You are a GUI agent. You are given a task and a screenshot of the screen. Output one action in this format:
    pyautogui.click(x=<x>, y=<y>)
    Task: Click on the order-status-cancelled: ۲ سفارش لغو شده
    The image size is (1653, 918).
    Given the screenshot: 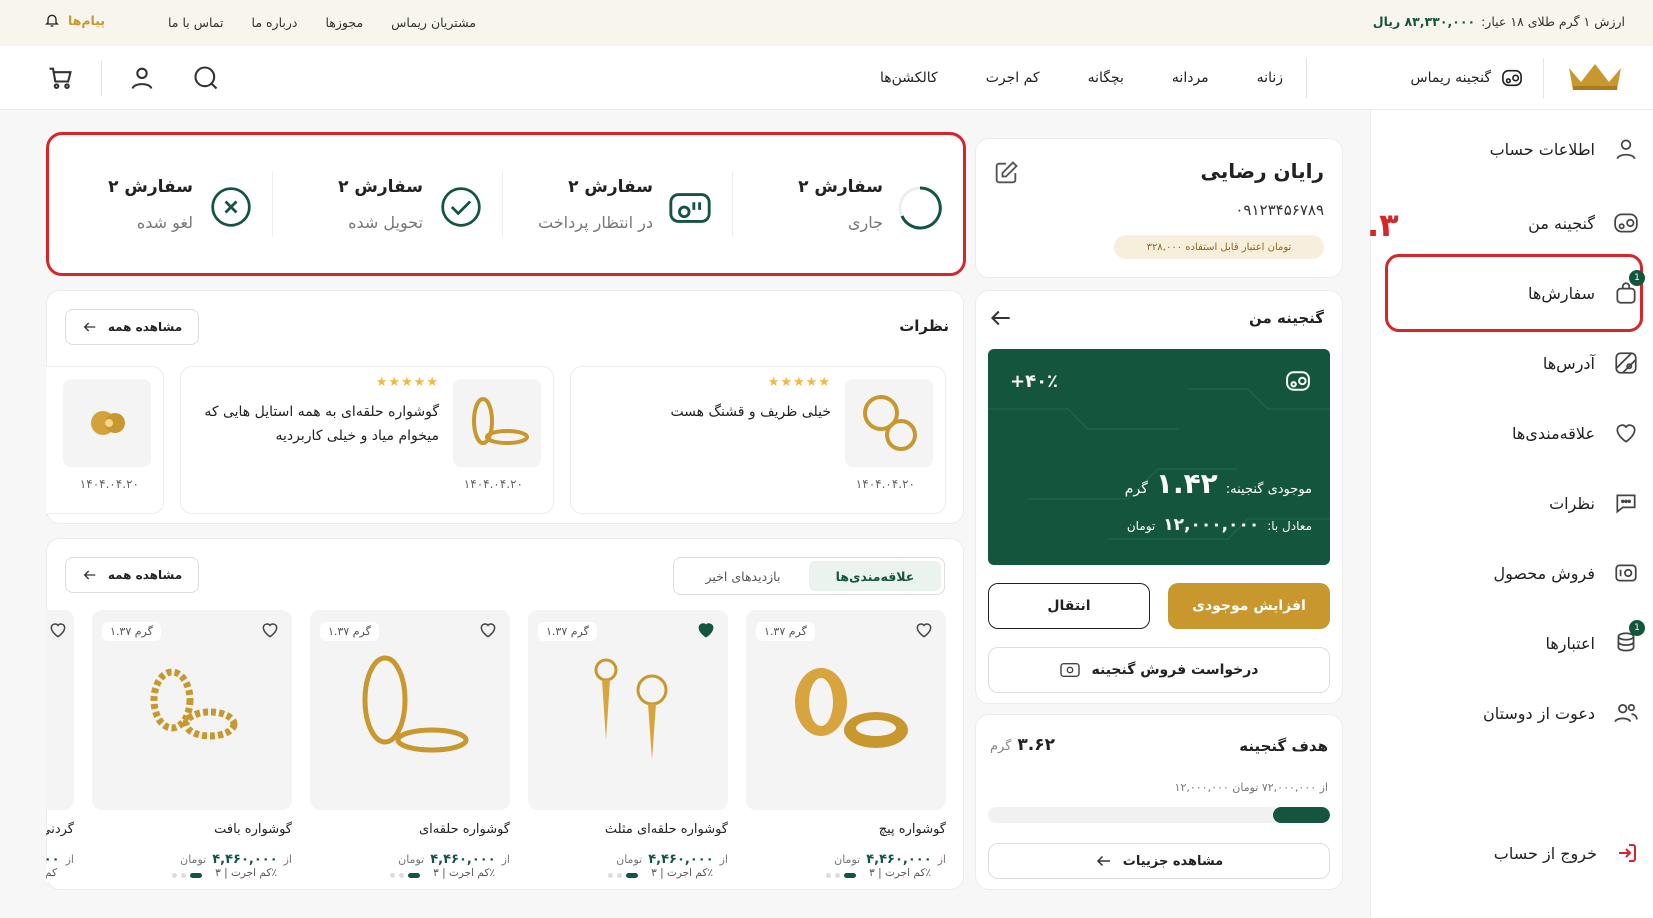 What is the action you would take?
    pyautogui.click(x=153, y=207)
    